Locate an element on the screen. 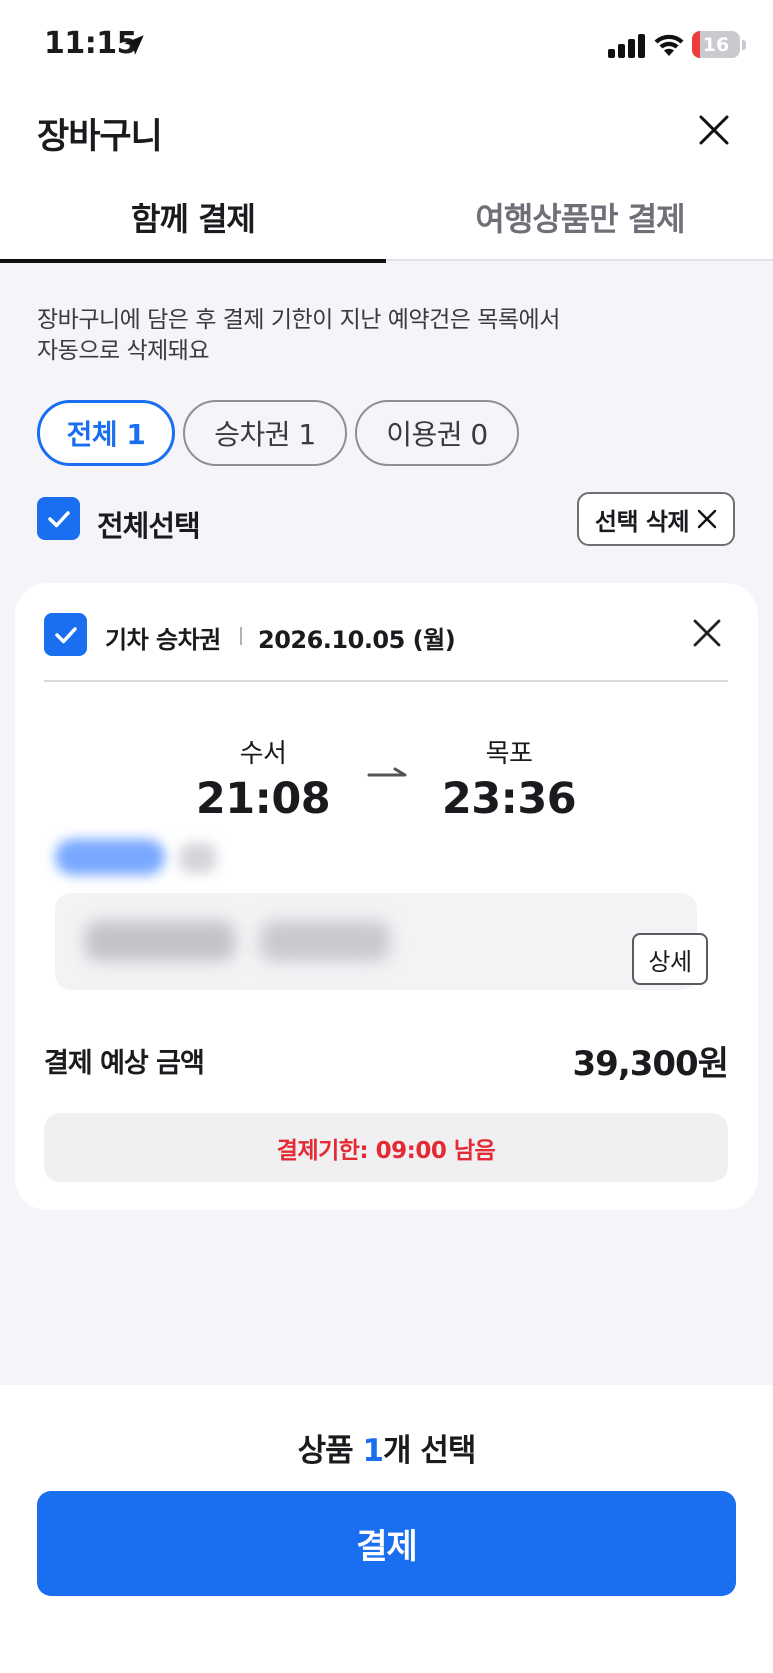  summary-suffix: 개 선택 is located at coordinates (429, 1451).